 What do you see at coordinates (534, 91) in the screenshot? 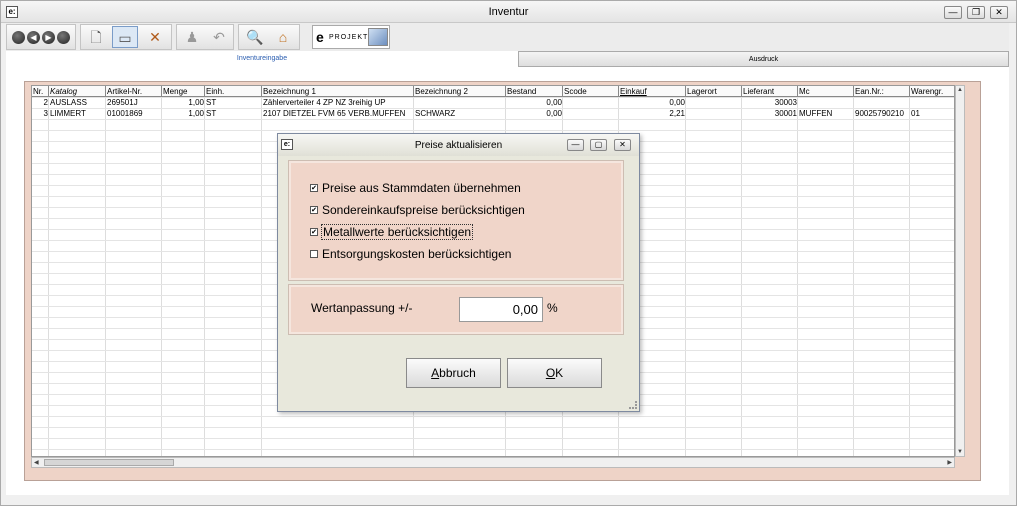
I see `column-header-bestand: Bestand` at bounding box center [534, 91].